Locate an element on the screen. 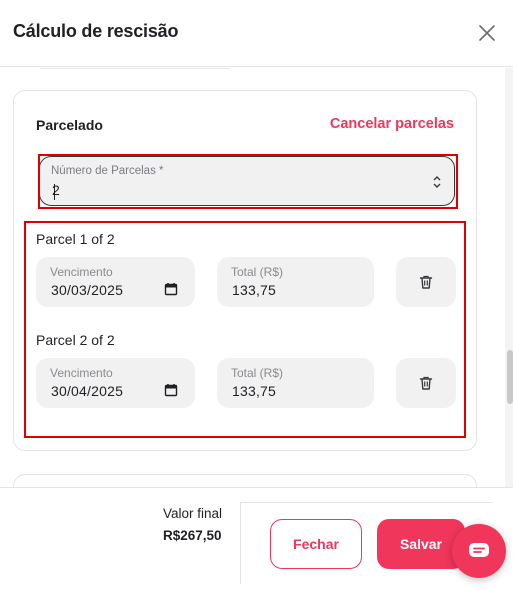  modal-title: Cálculo de rescisão is located at coordinates (96, 31).